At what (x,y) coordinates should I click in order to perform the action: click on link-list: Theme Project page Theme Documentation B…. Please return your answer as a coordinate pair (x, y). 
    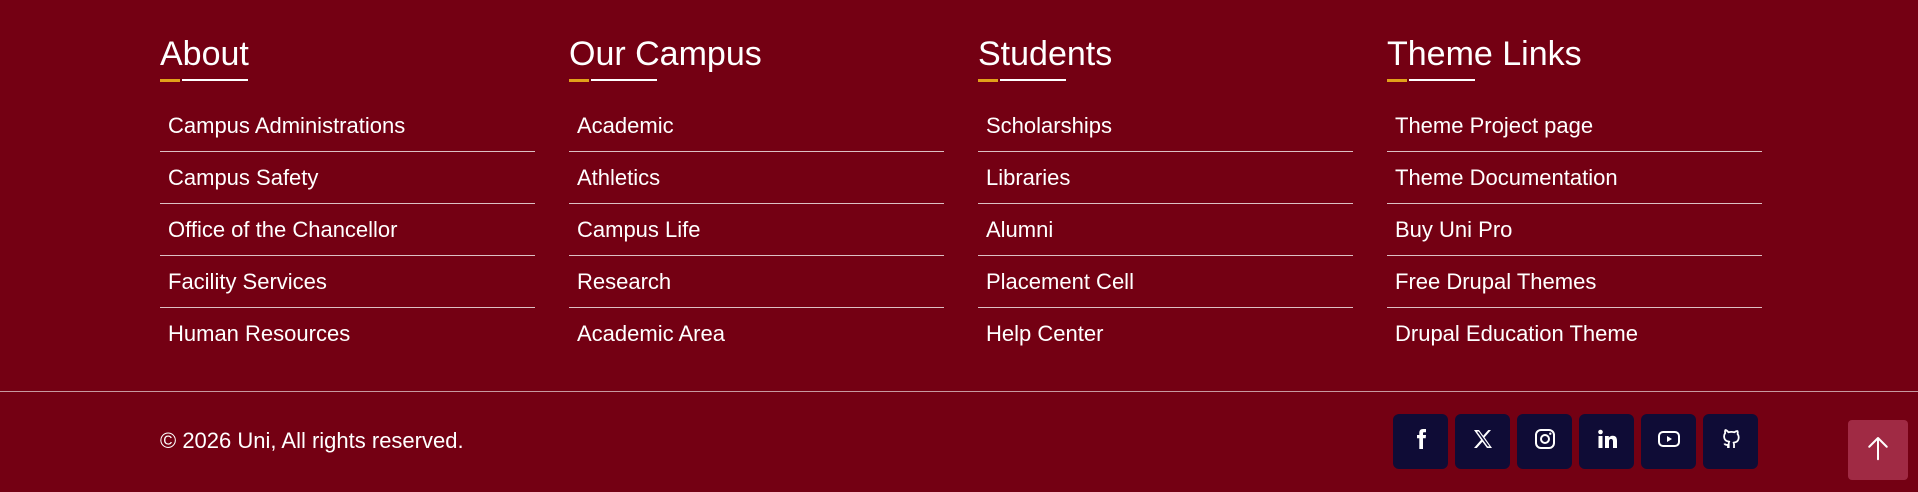
    Looking at the image, I should click on (1574, 229).